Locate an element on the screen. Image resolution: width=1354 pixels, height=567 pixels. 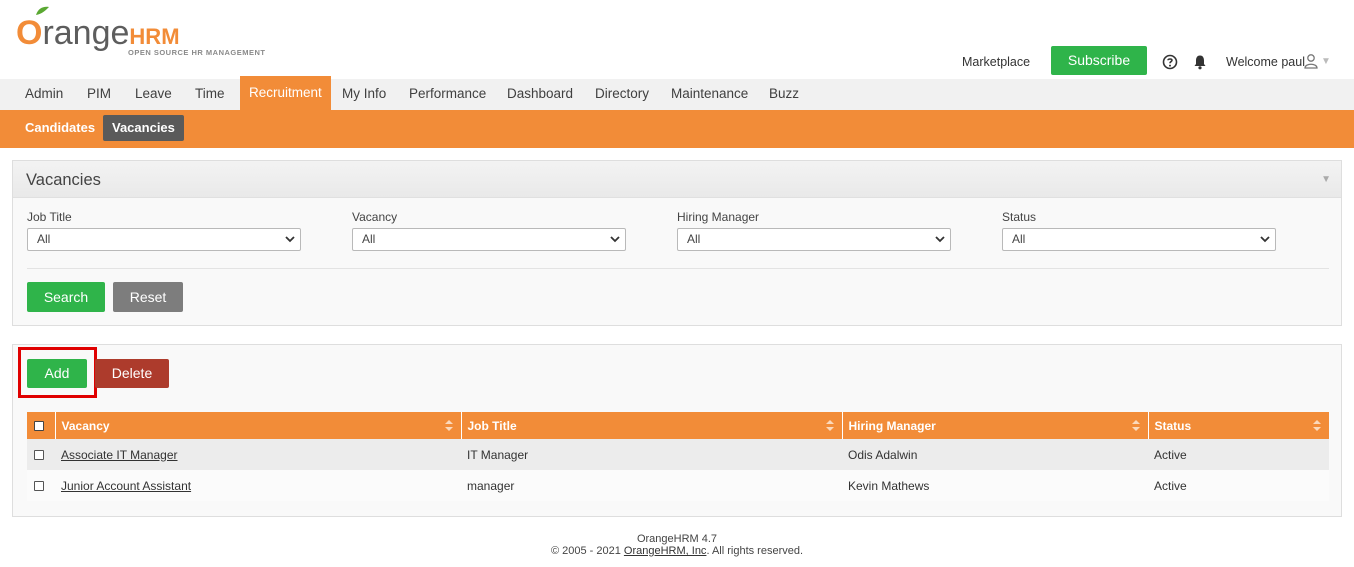
job-title-cell: IT Manager is located at coordinates (651, 454).